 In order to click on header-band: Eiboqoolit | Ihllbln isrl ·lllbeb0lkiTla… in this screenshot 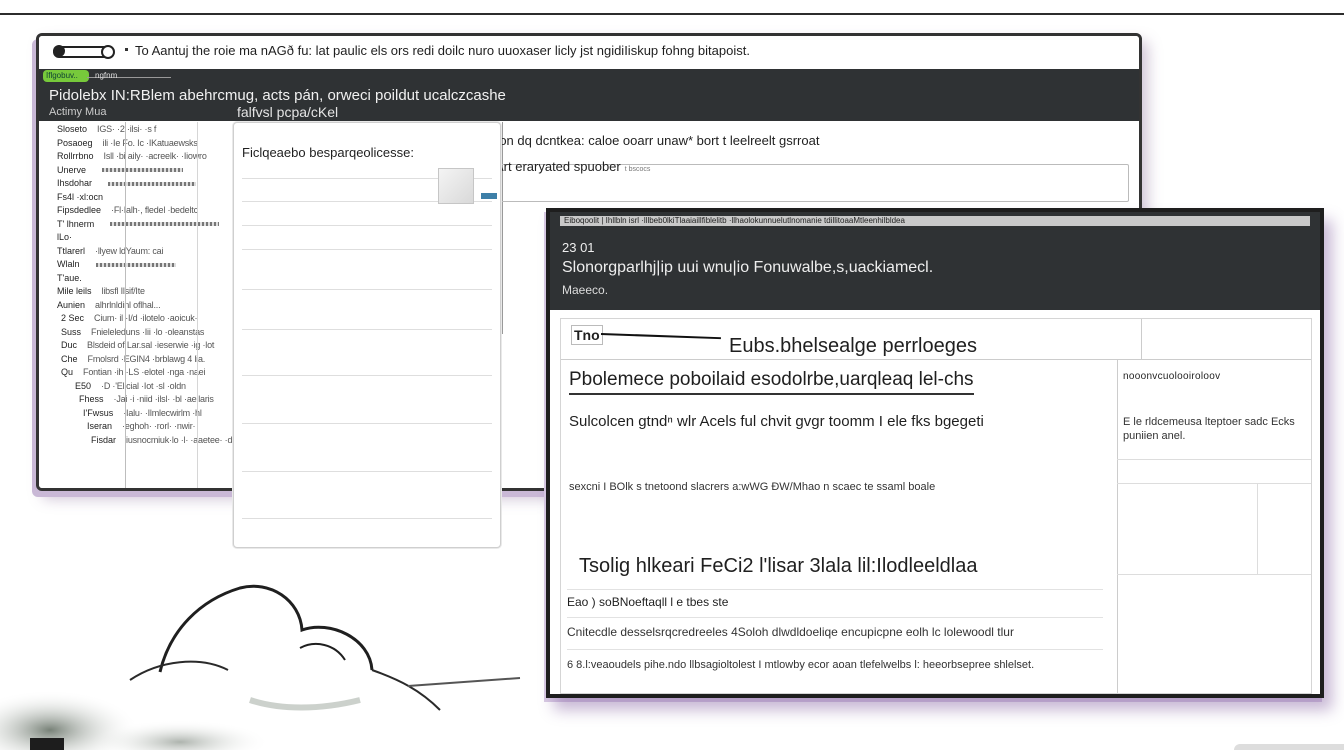, I will do `click(935, 261)`.